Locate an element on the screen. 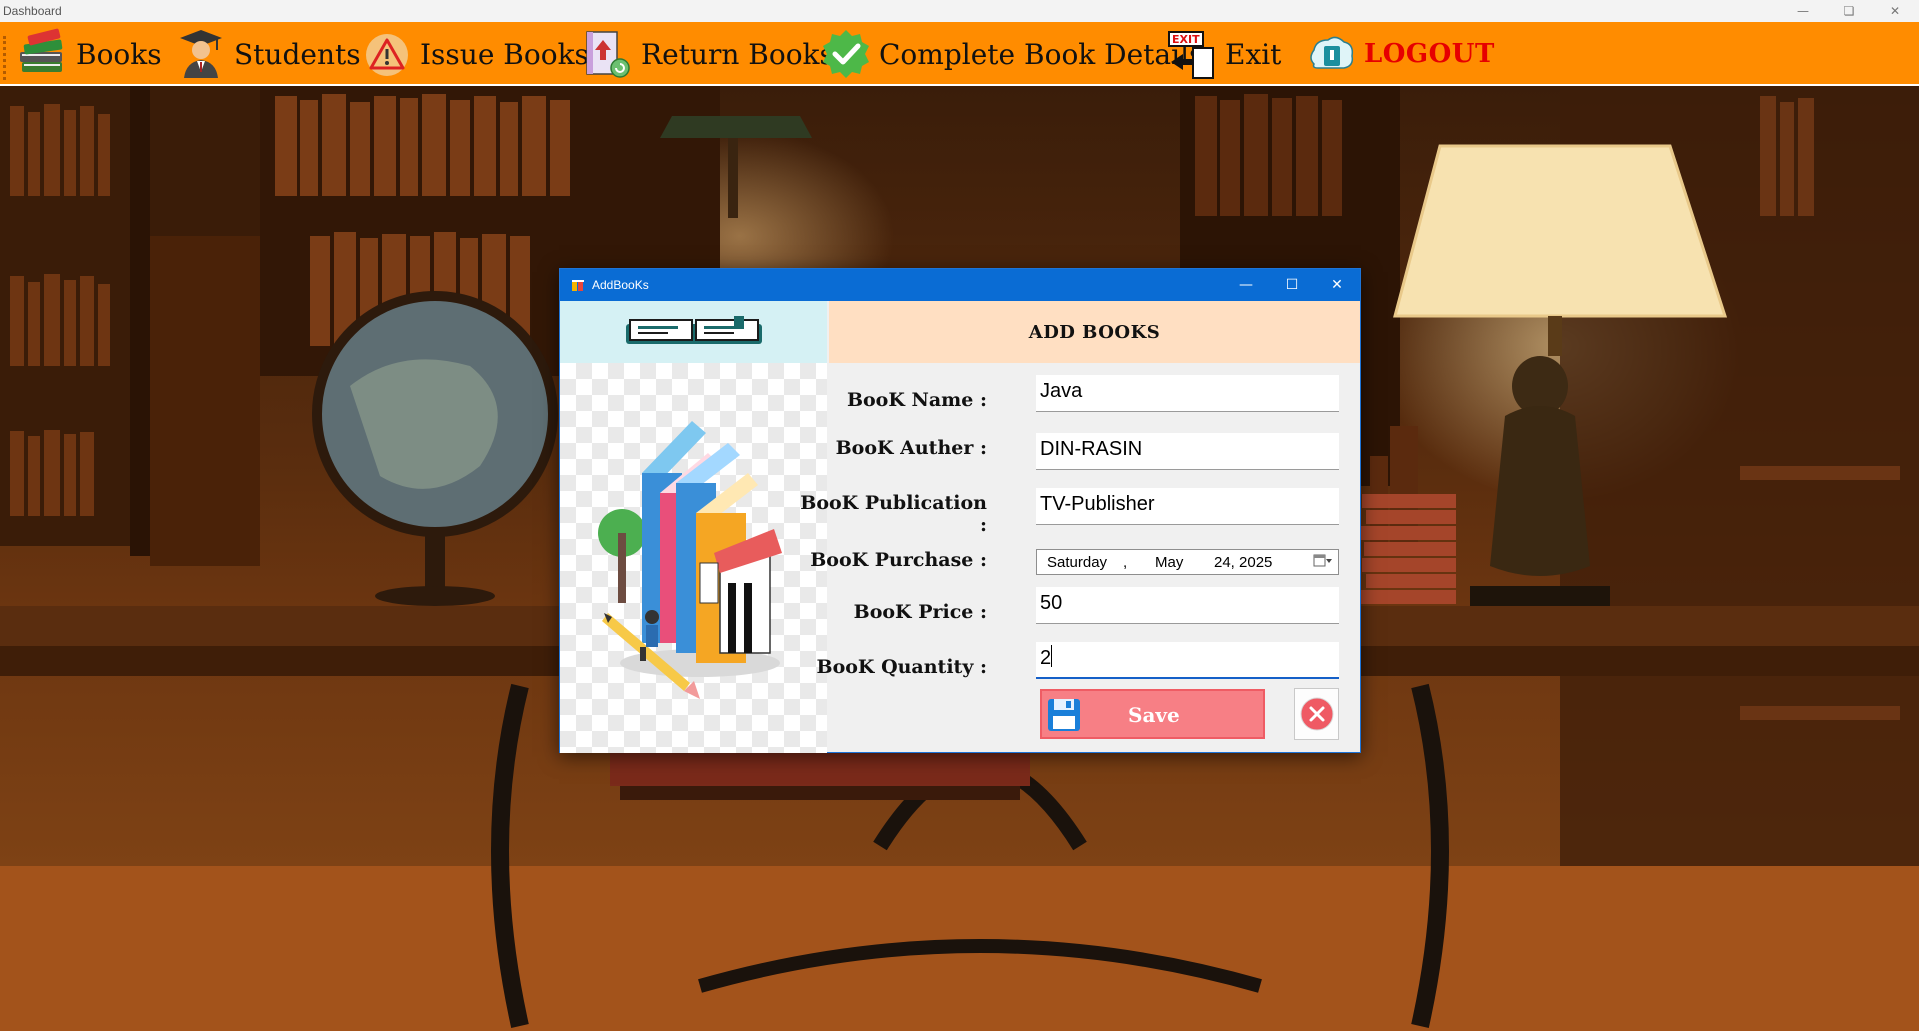 Image resolution: width=1919 pixels, height=1031 pixels. restore-icon: ❏ is located at coordinates (1849, 11).